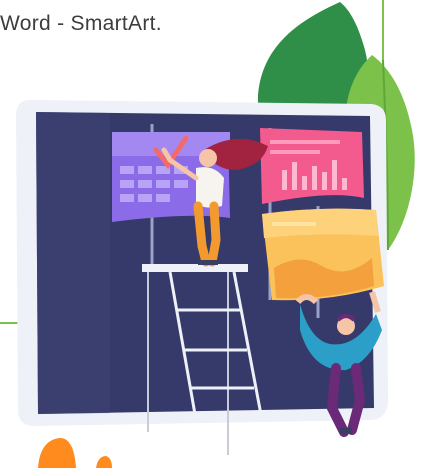  Describe the element at coordinates (73, 263) in the screenshot. I see `board-shadow-panel` at that location.